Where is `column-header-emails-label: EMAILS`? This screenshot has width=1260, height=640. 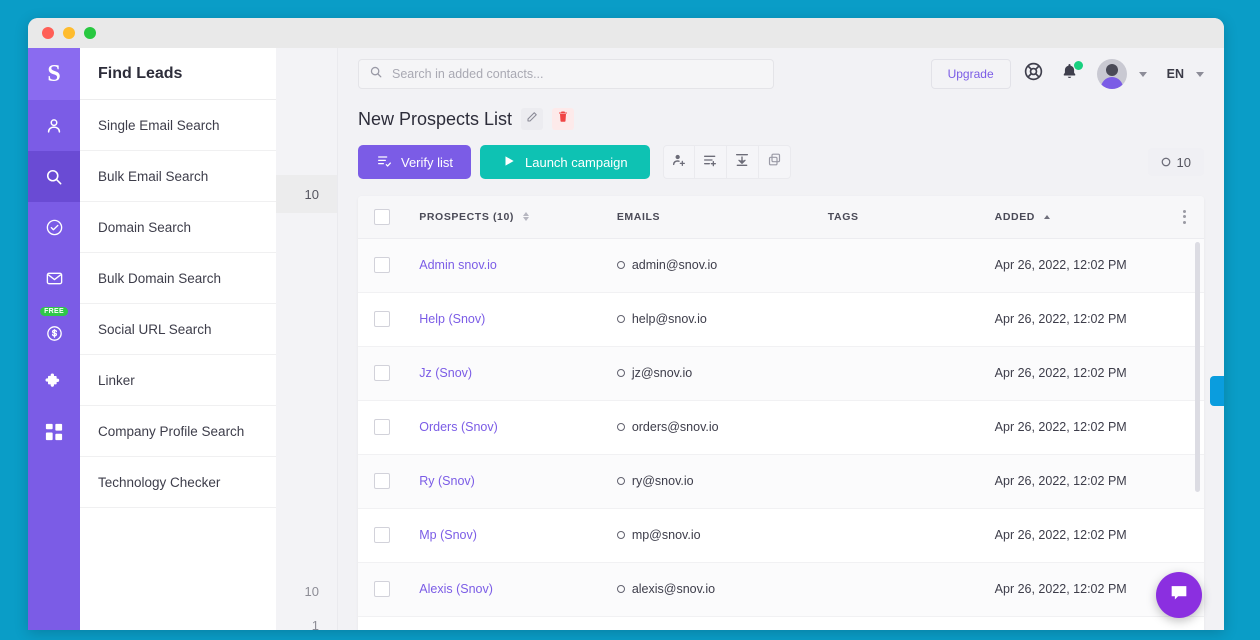
column-header-emails-label: EMAILS is located at coordinates (638, 216).